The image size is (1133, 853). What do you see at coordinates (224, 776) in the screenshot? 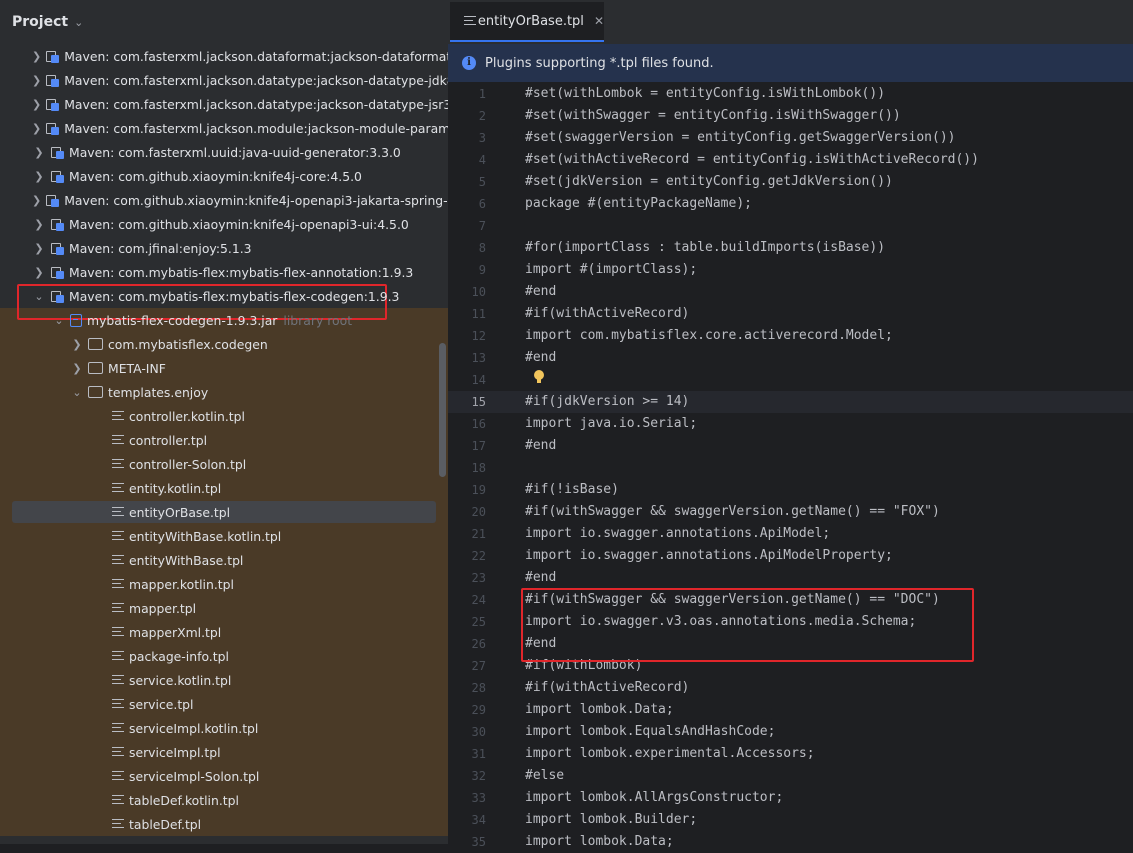
I see `tree-item-file: serviceImpl-Solon.tpl` at bounding box center [224, 776].